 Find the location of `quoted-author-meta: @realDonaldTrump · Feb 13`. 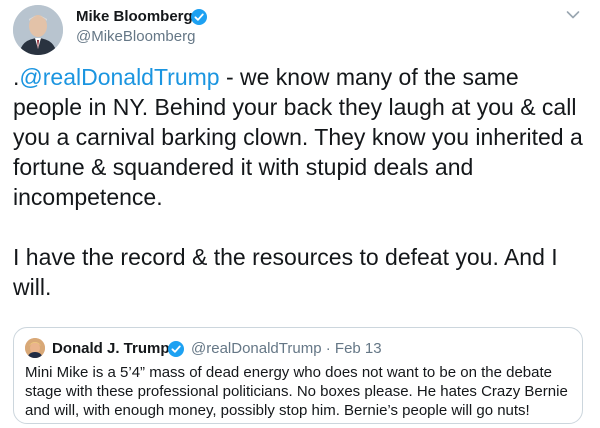

quoted-author-meta: @realDonaldTrump · Feb 13 is located at coordinates (286, 348).